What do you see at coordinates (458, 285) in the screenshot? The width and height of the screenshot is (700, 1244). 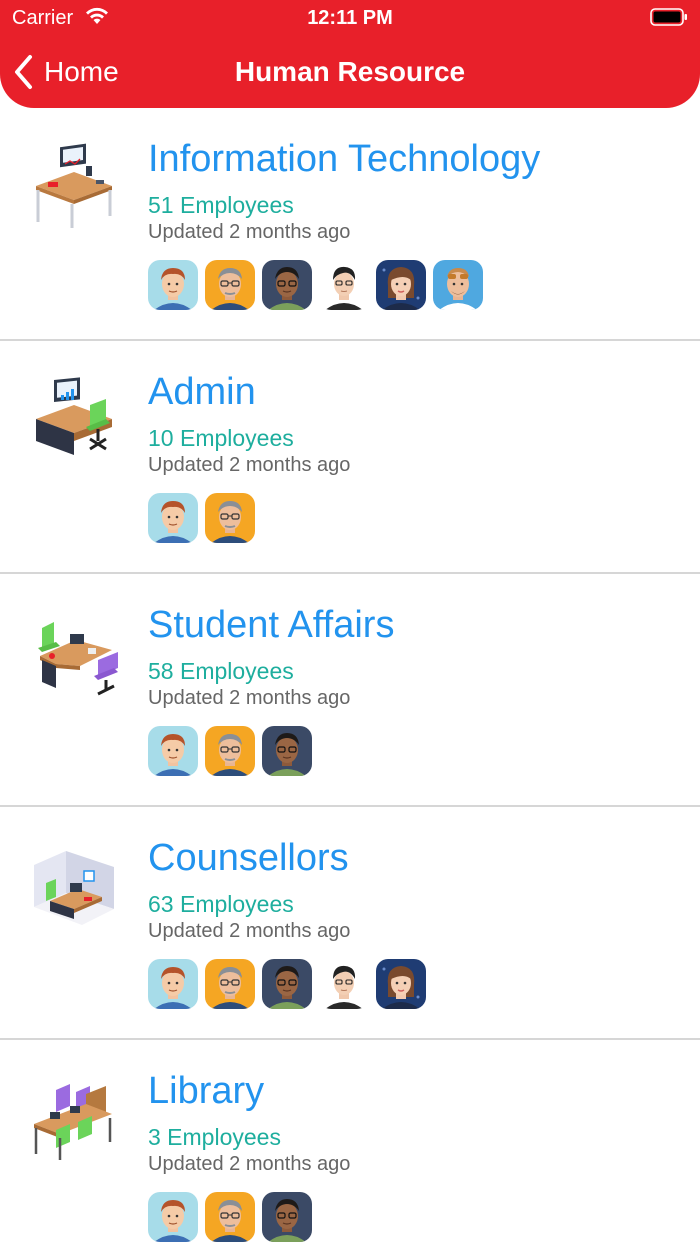 I see `sunglasses-man-avatar` at bounding box center [458, 285].